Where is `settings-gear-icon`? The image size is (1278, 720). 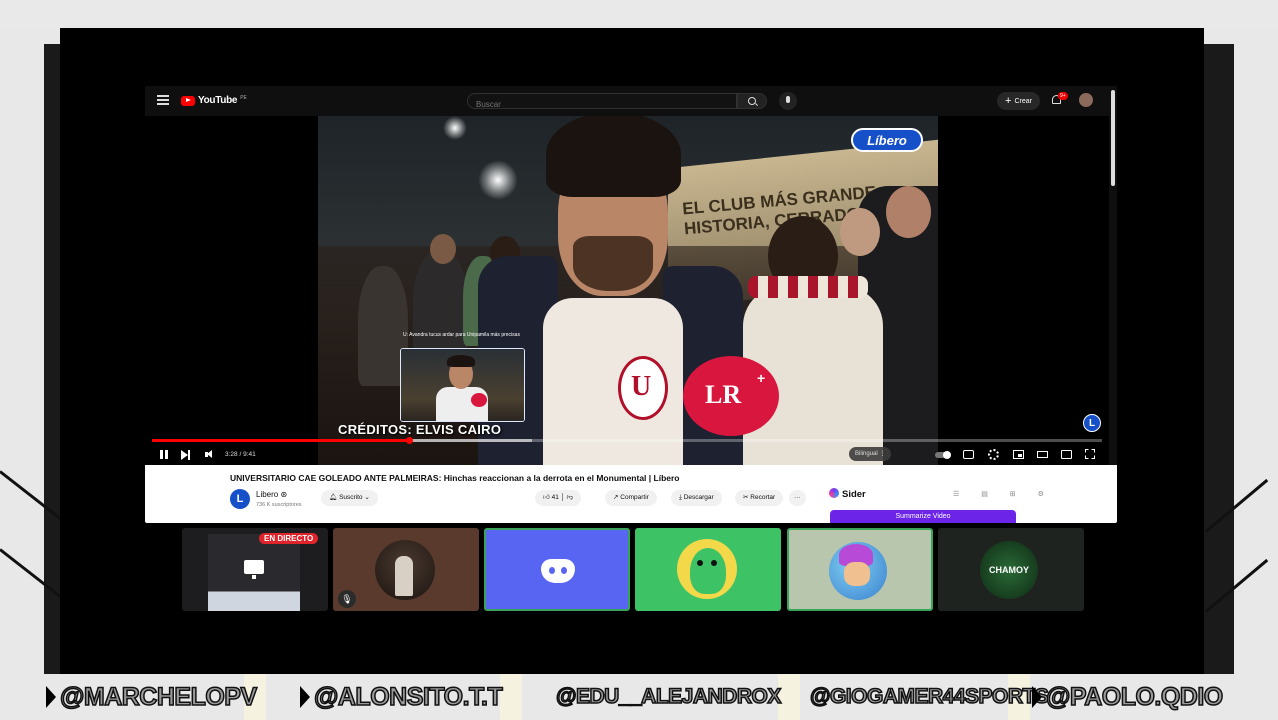
settings-gear-icon is located at coordinates (993, 454).